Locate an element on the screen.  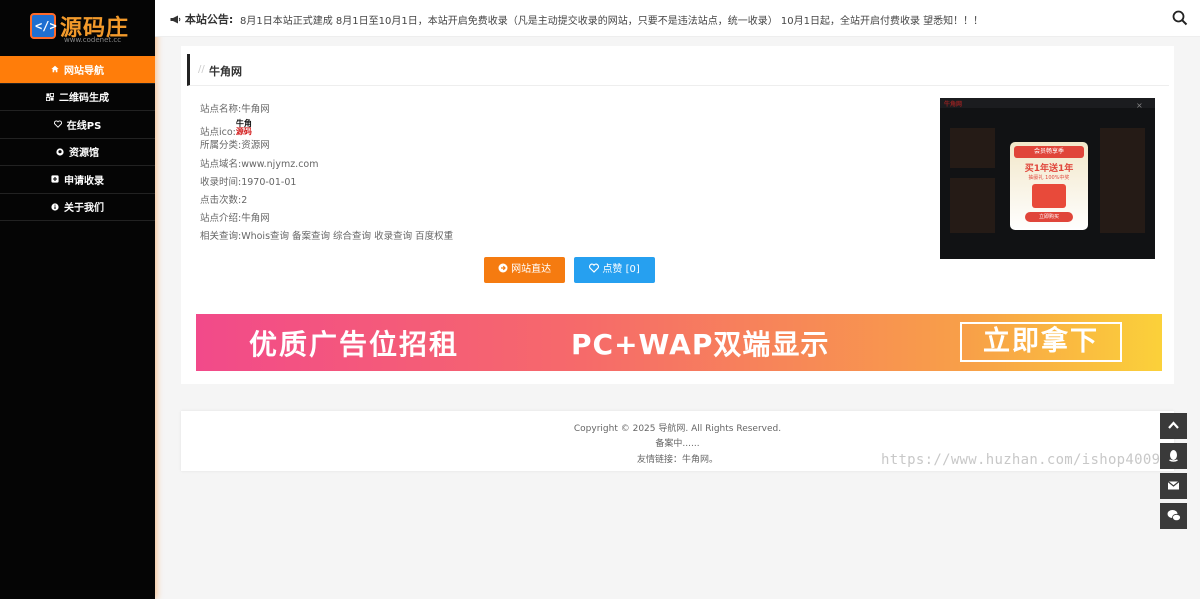
info-row-time: 收录时间:1970-01-01 is located at coordinates (248, 182).